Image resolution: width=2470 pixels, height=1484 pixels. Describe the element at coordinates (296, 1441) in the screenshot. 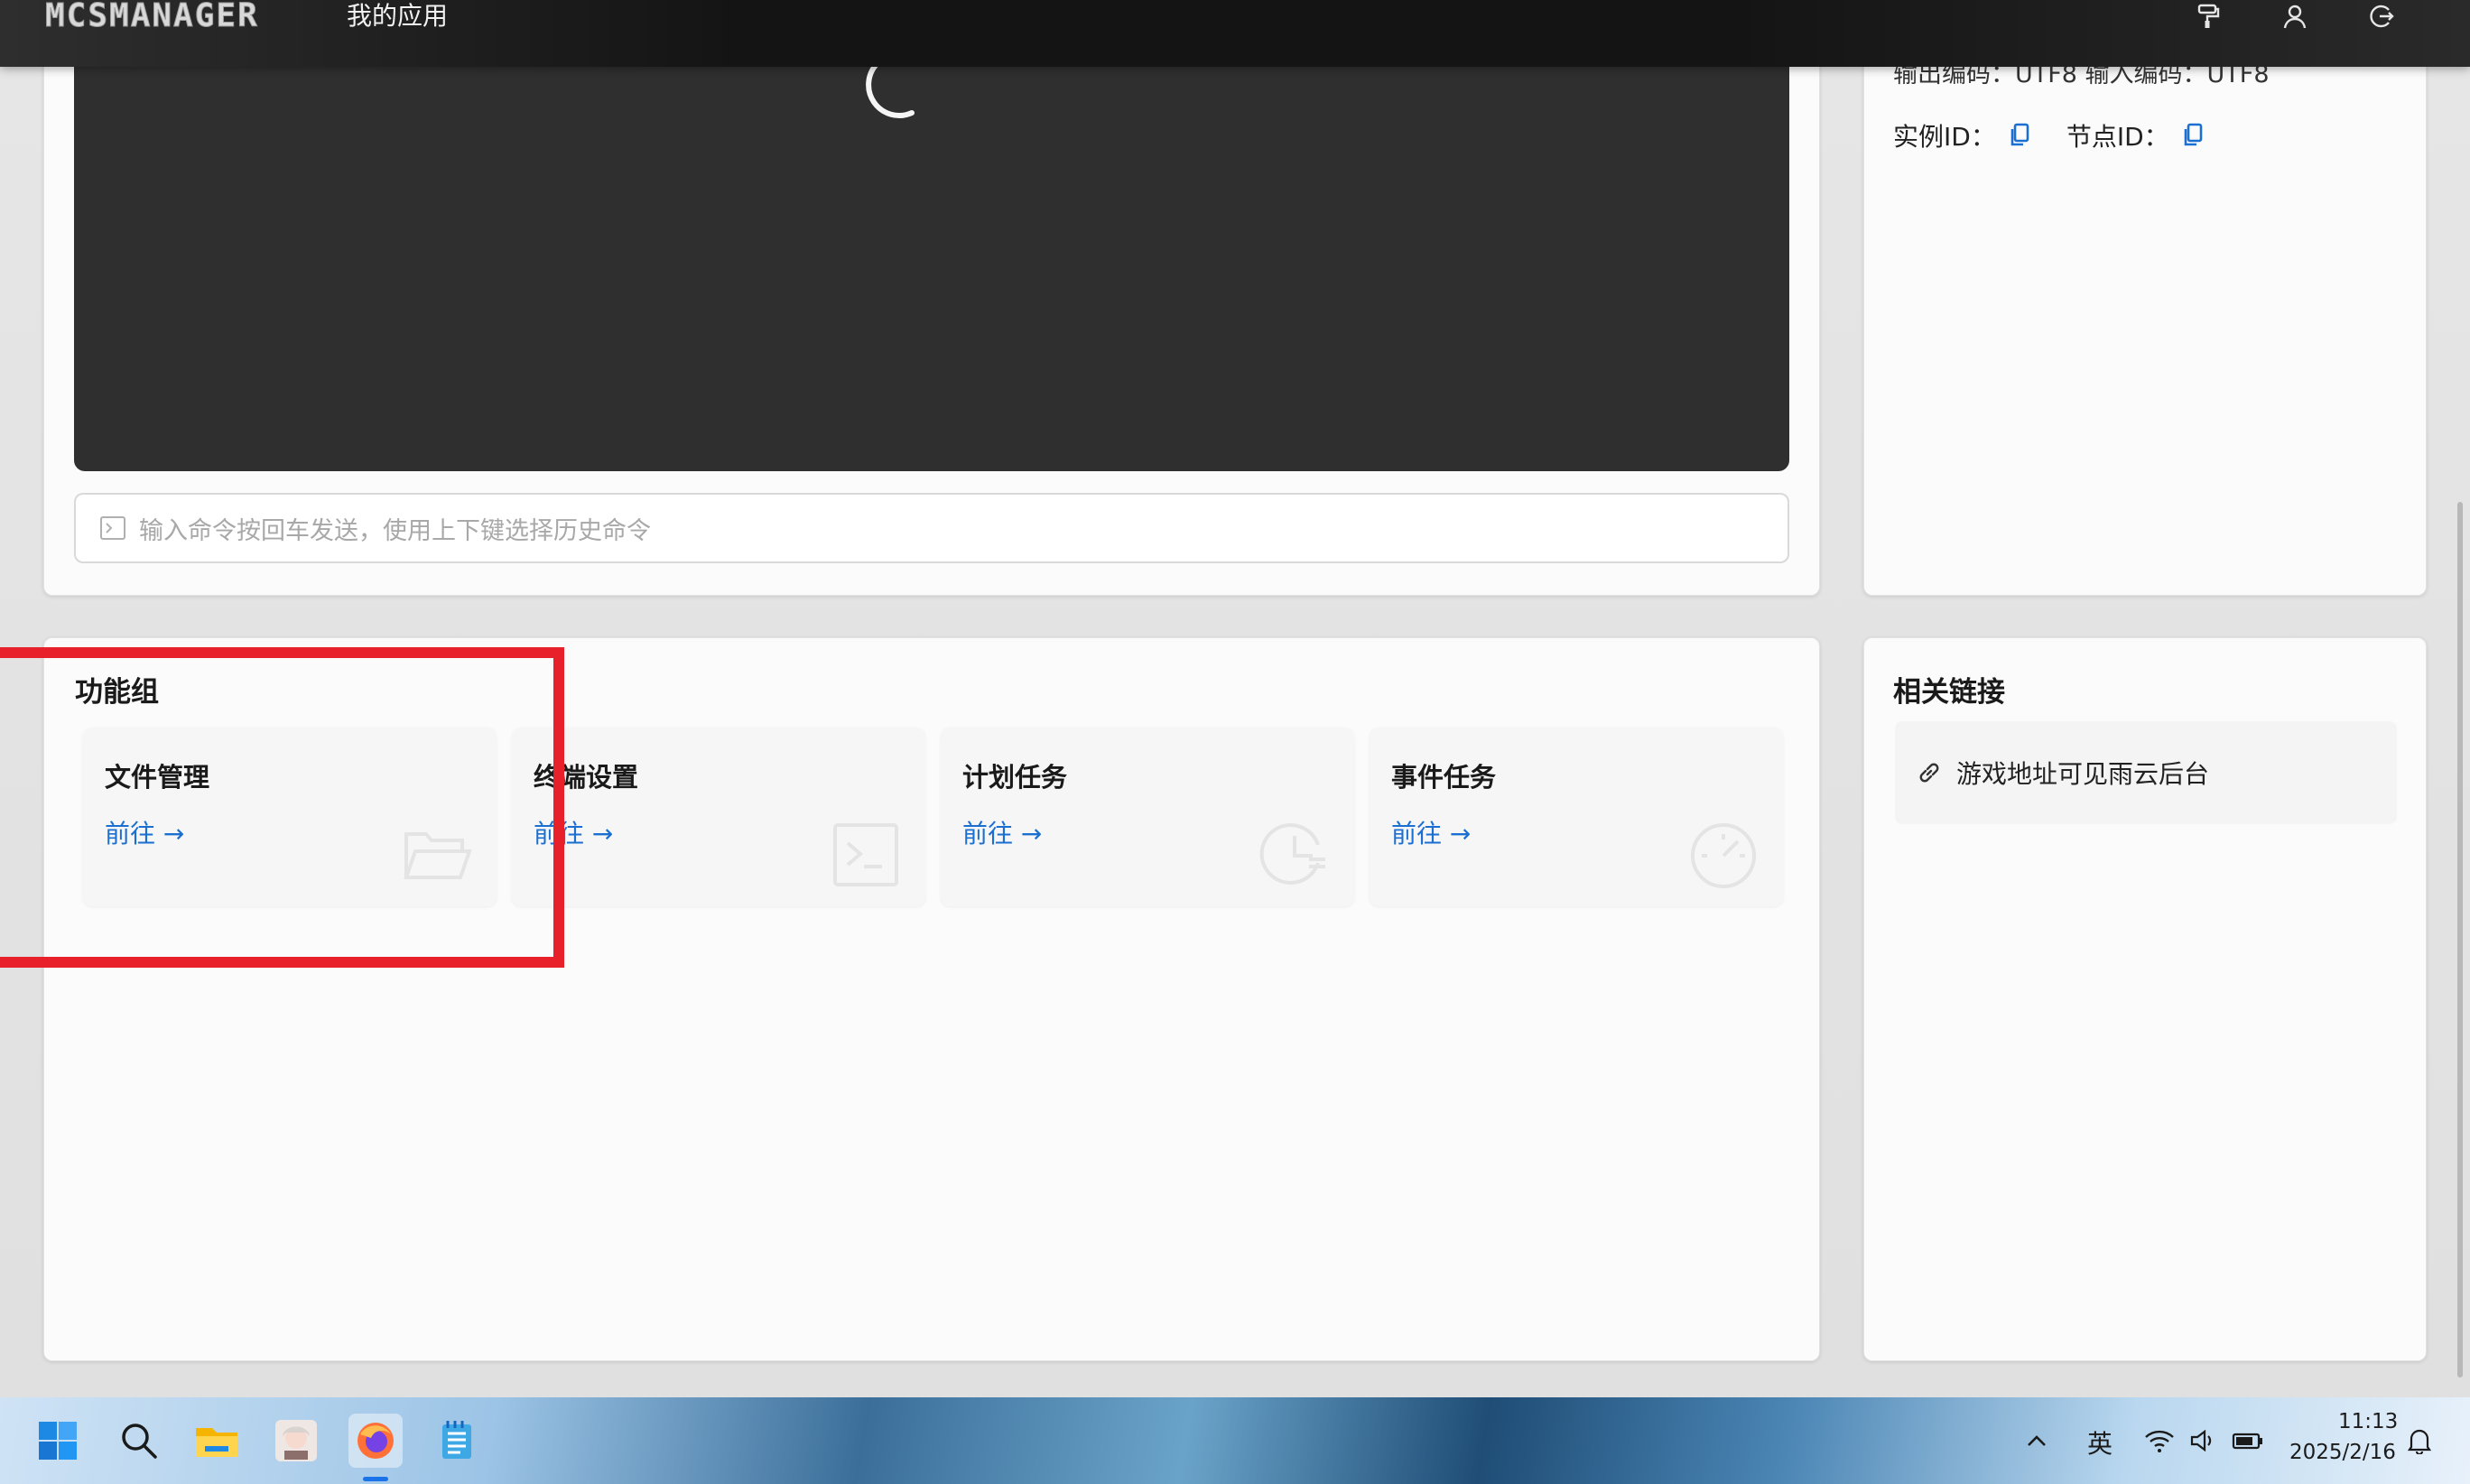

I see `avatar-app-icon` at that location.